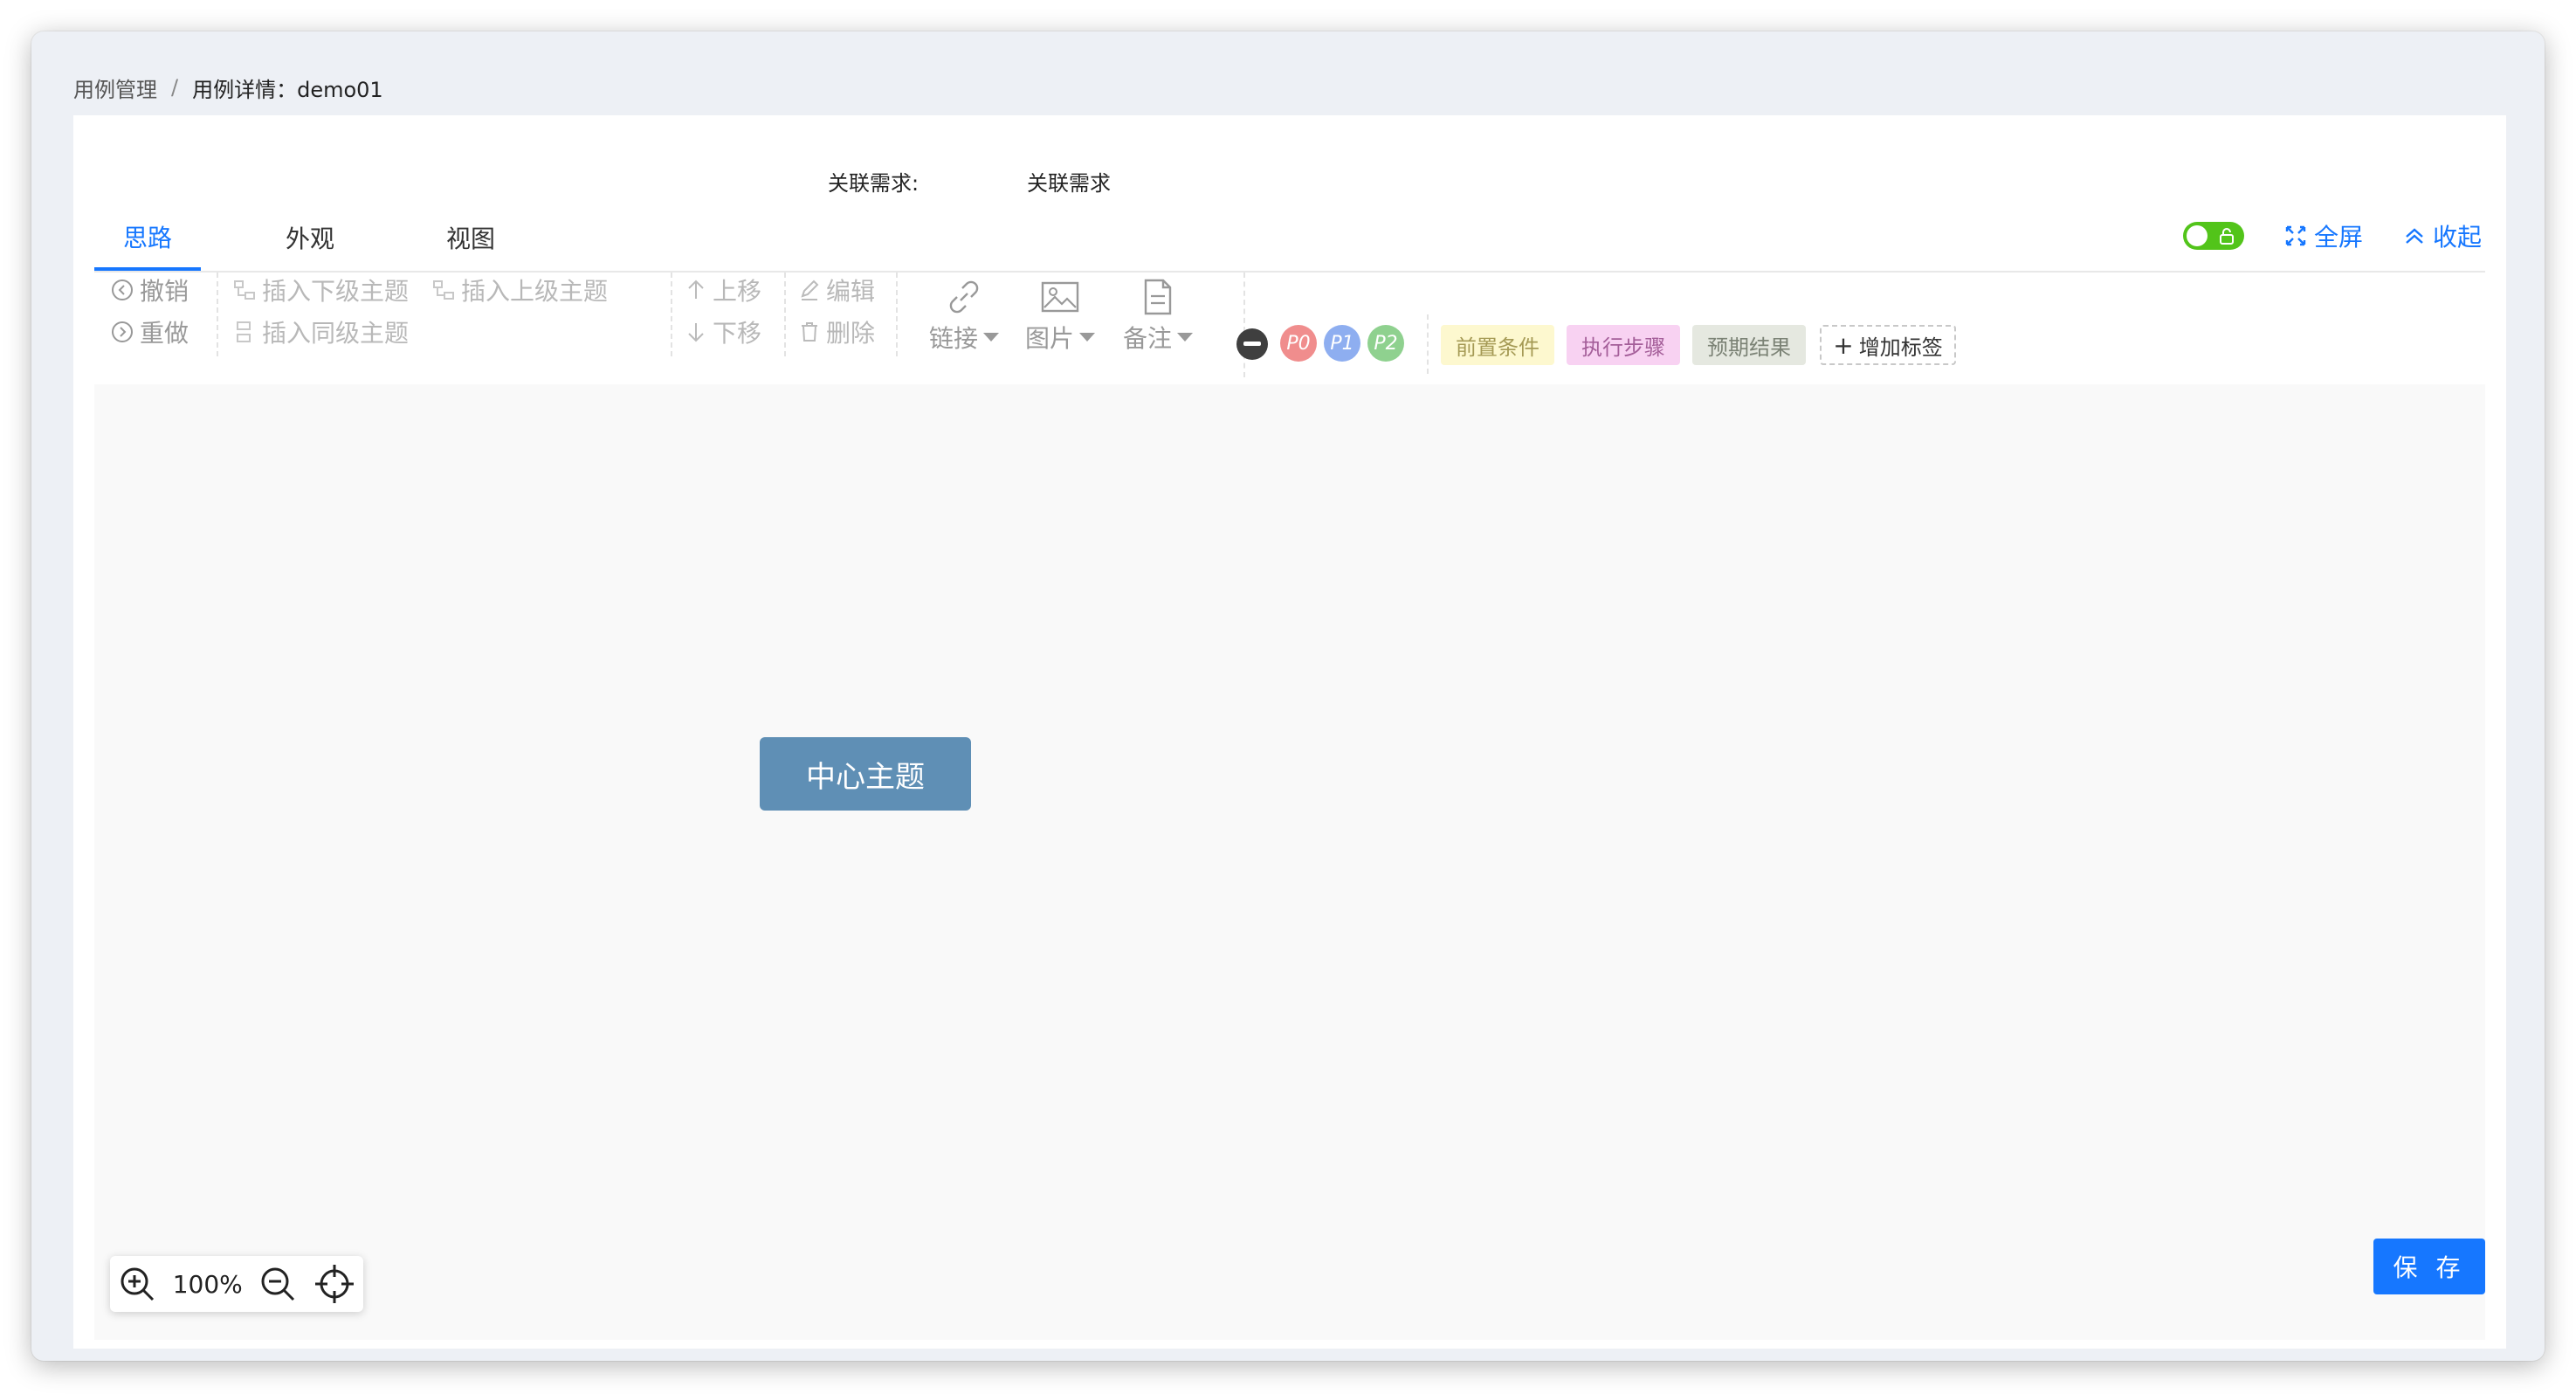 This screenshot has height=1394, width=2576. What do you see at coordinates (696, 333) in the screenshot?
I see `arrow-down-icon` at bounding box center [696, 333].